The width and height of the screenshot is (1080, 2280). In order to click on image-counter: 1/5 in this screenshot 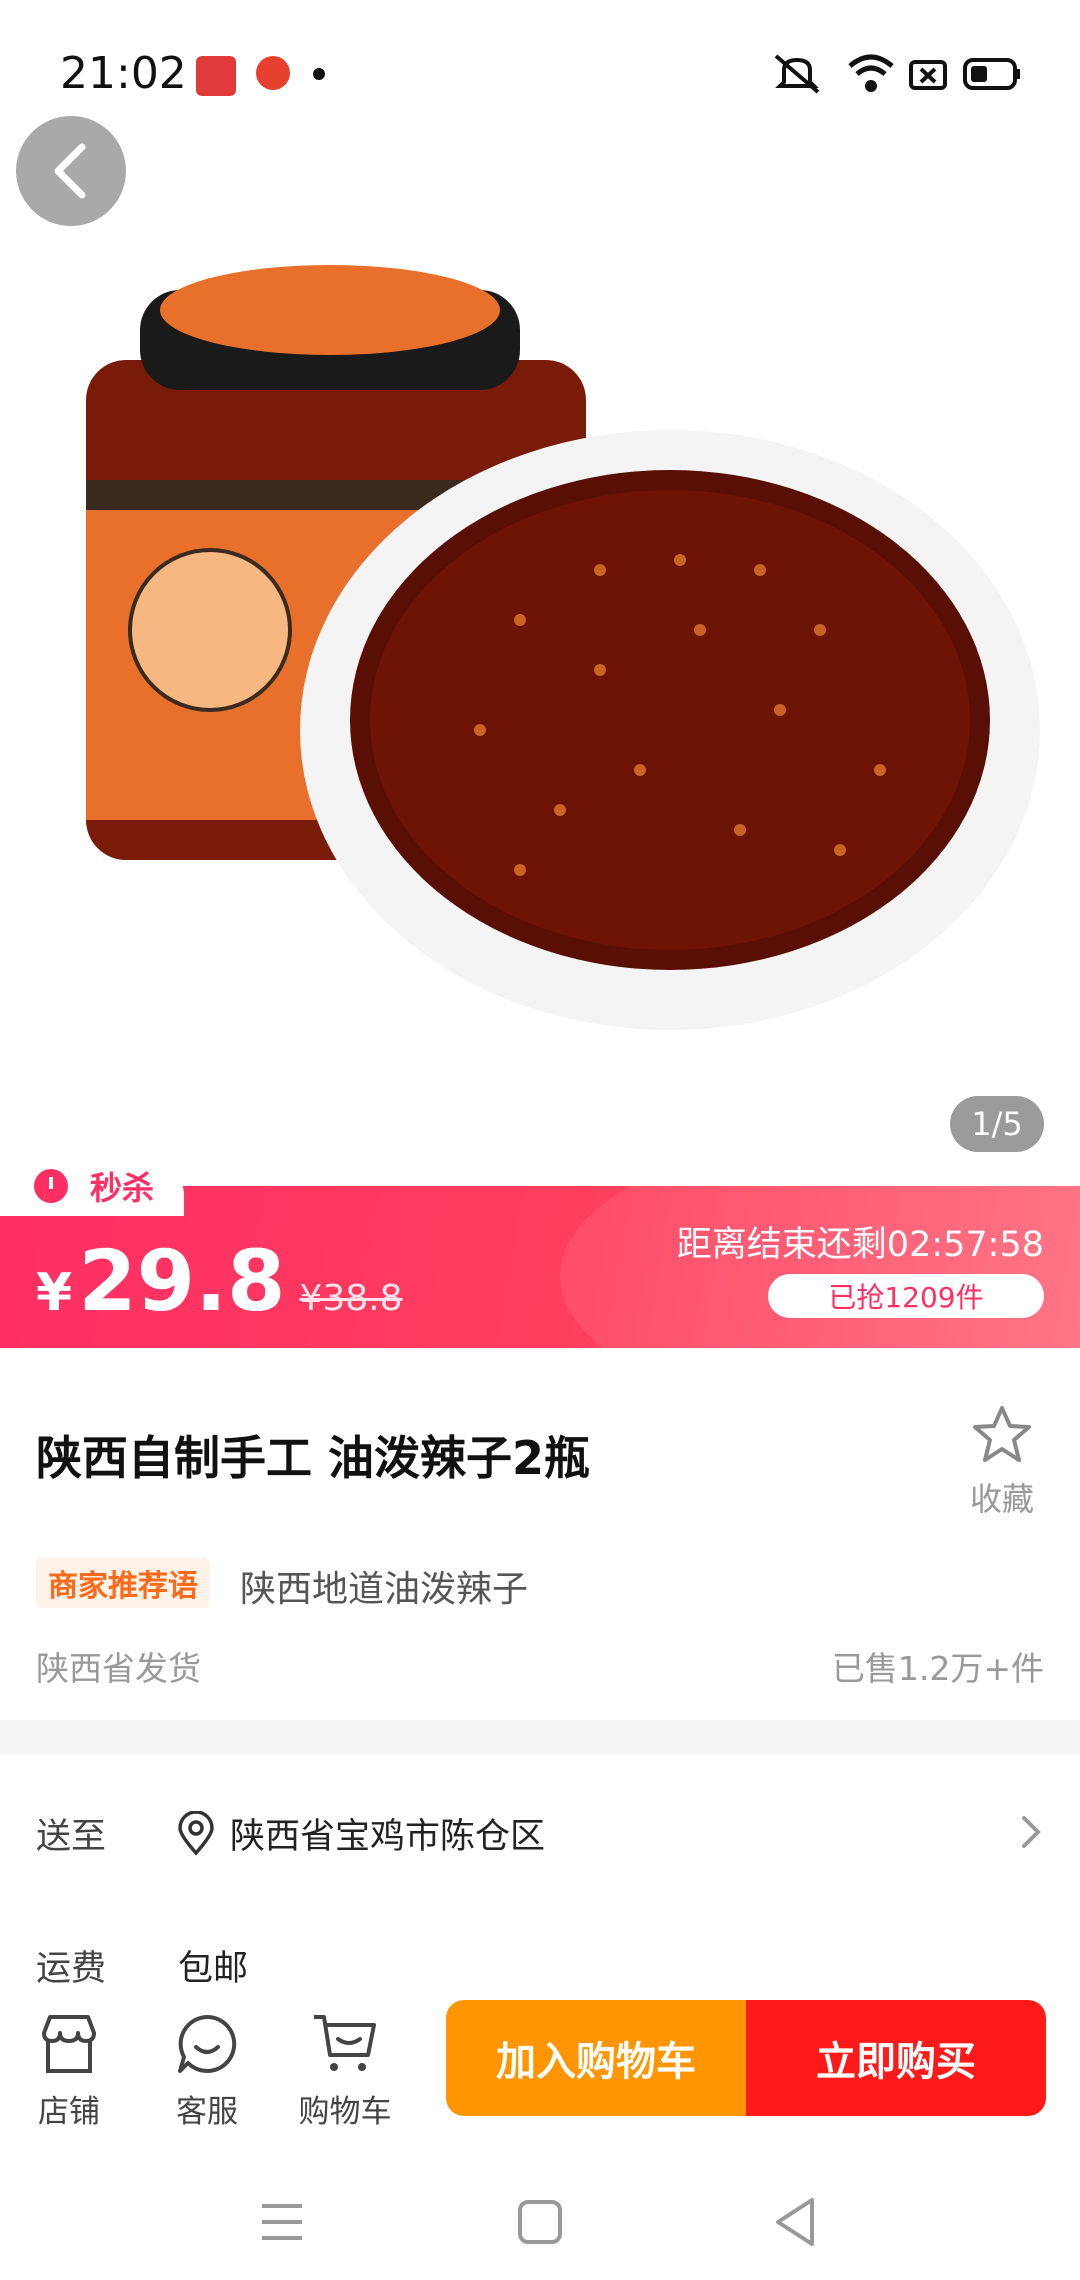, I will do `click(997, 1124)`.